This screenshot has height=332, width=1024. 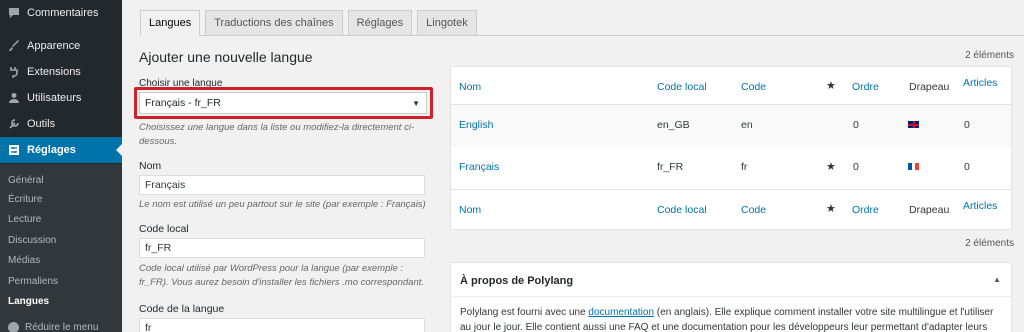 I want to click on menu-item-tools: Outils, so click(x=61, y=124).